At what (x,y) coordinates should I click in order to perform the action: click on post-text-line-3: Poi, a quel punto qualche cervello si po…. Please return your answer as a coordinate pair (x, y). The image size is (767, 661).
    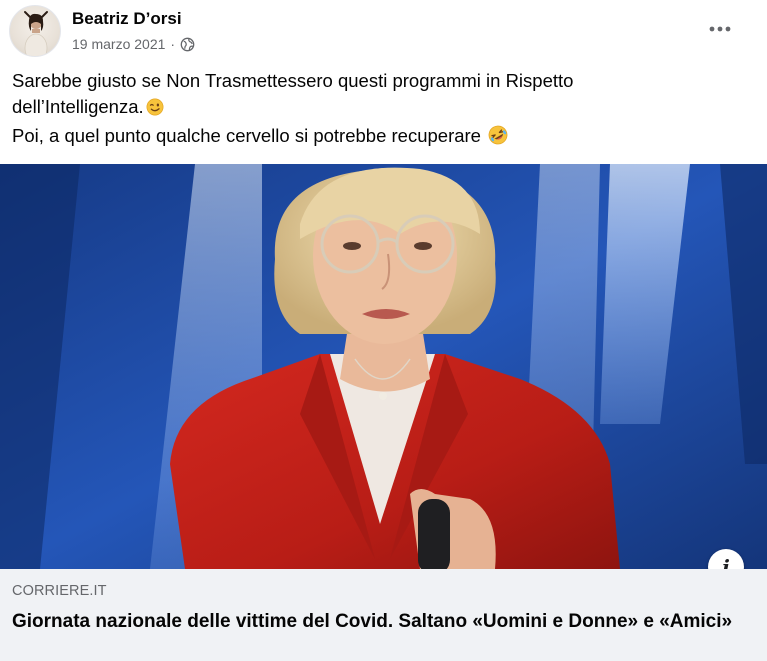
    Looking at the image, I should click on (246, 135).